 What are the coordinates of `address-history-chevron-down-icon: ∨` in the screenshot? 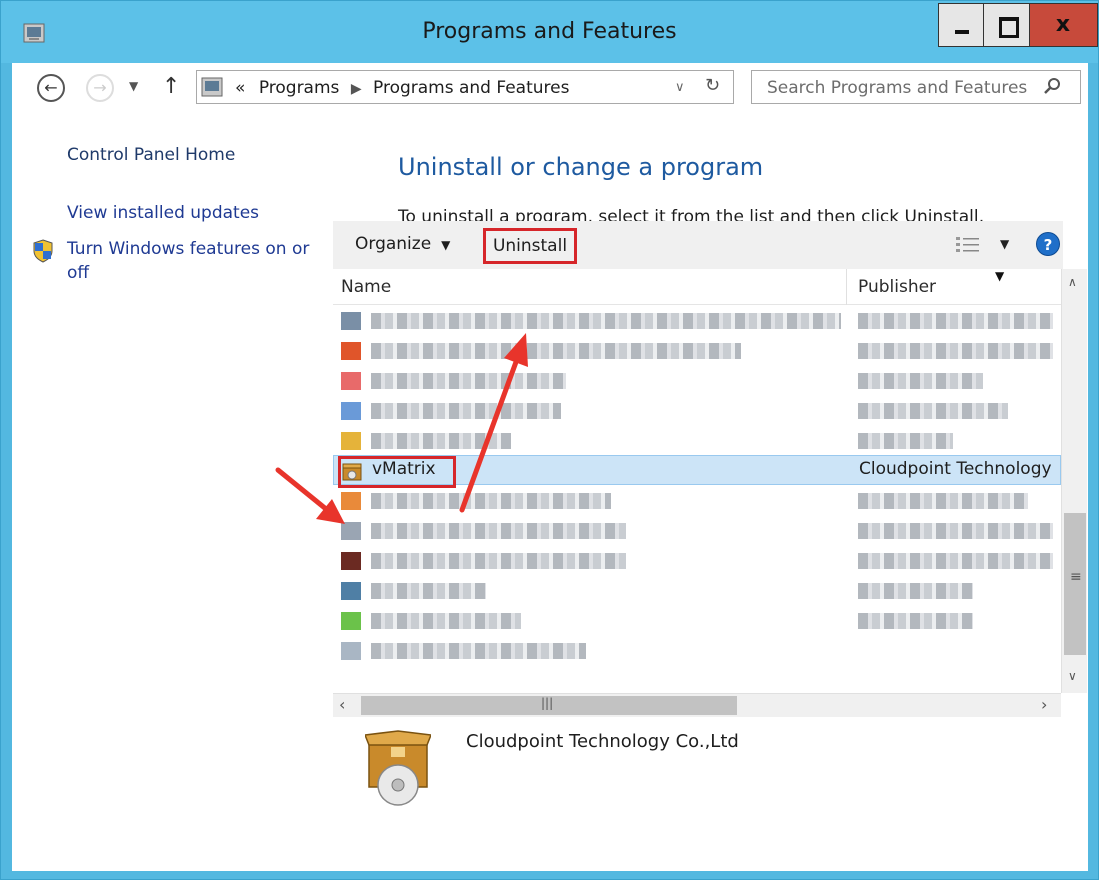 It's located at (680, 87).